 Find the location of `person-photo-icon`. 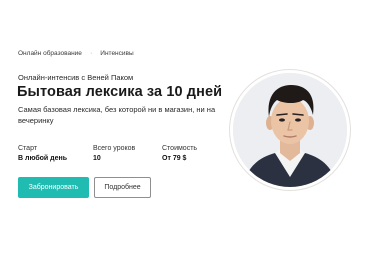

person-photo-icon is located at coordinates (290, 130).